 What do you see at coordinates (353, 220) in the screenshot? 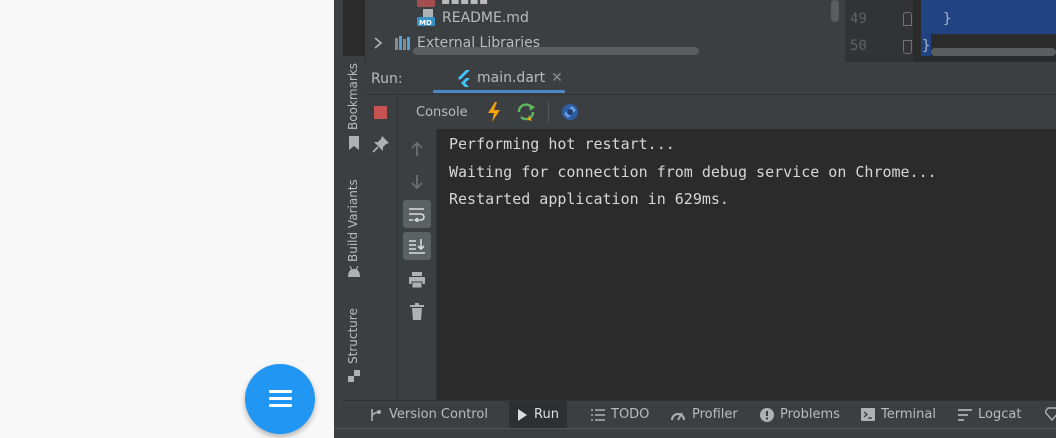
I see `build-variants-label: Build Variants` at bounding box center [353, 220].